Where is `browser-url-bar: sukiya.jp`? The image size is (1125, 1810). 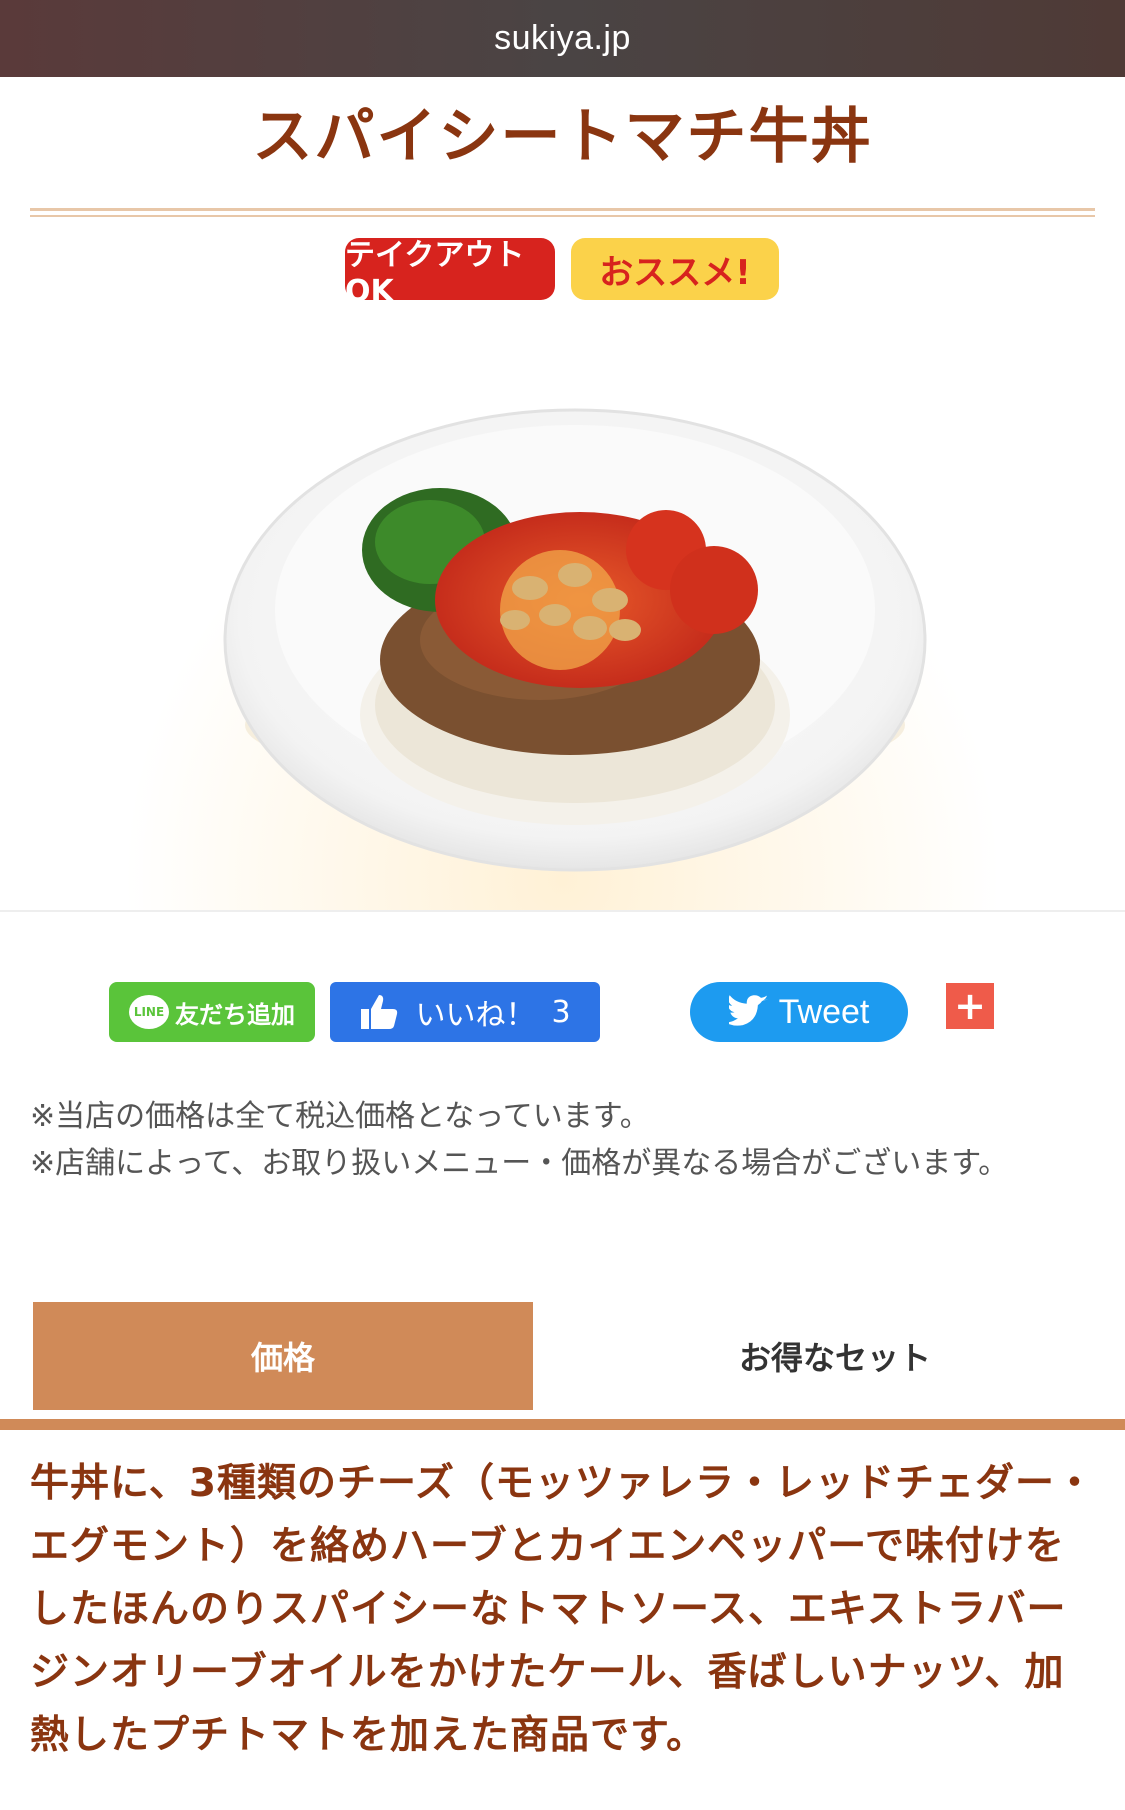
browser-url-bar: sukiya.jp is located at coordinates (562, 38).